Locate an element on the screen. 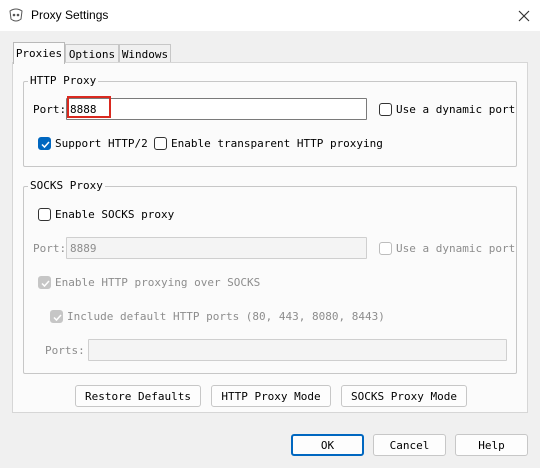  http-proxy-mode-label: HTTP Proxy Mode is located at coordinates (271, 396).